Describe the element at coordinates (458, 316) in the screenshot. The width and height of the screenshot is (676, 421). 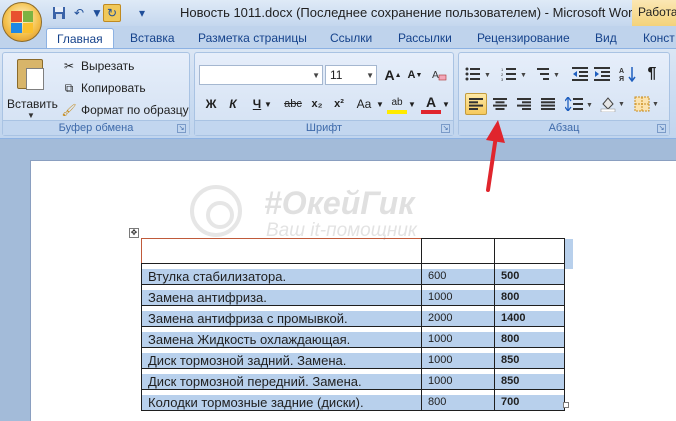
I see `table-cell: 2000` at that location.